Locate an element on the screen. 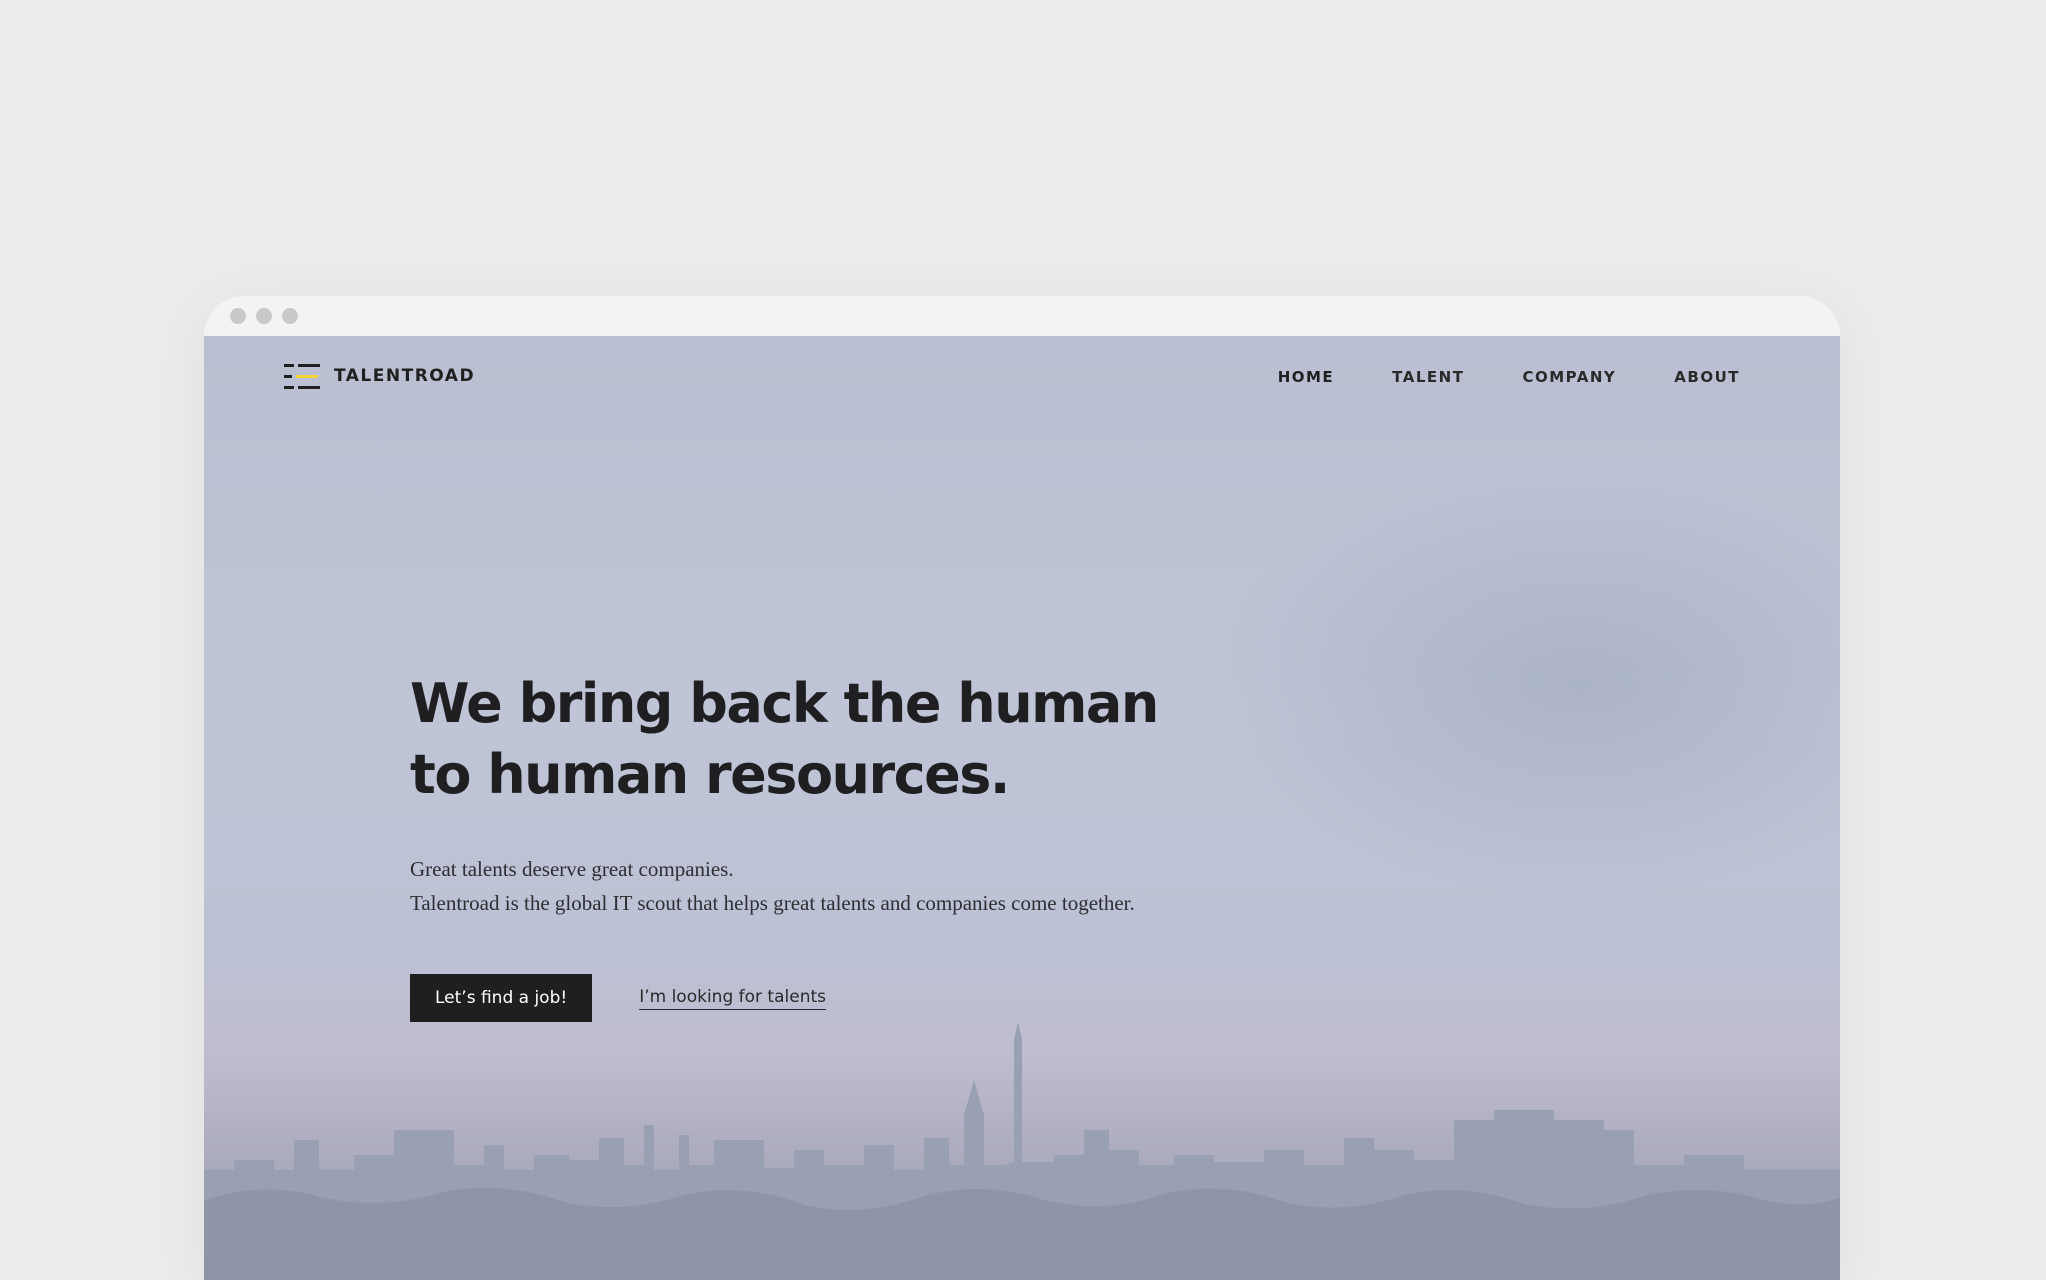 The height and width of the screenshot is (1280, 2046). window-close-dot is located at coordinates (238, 316).